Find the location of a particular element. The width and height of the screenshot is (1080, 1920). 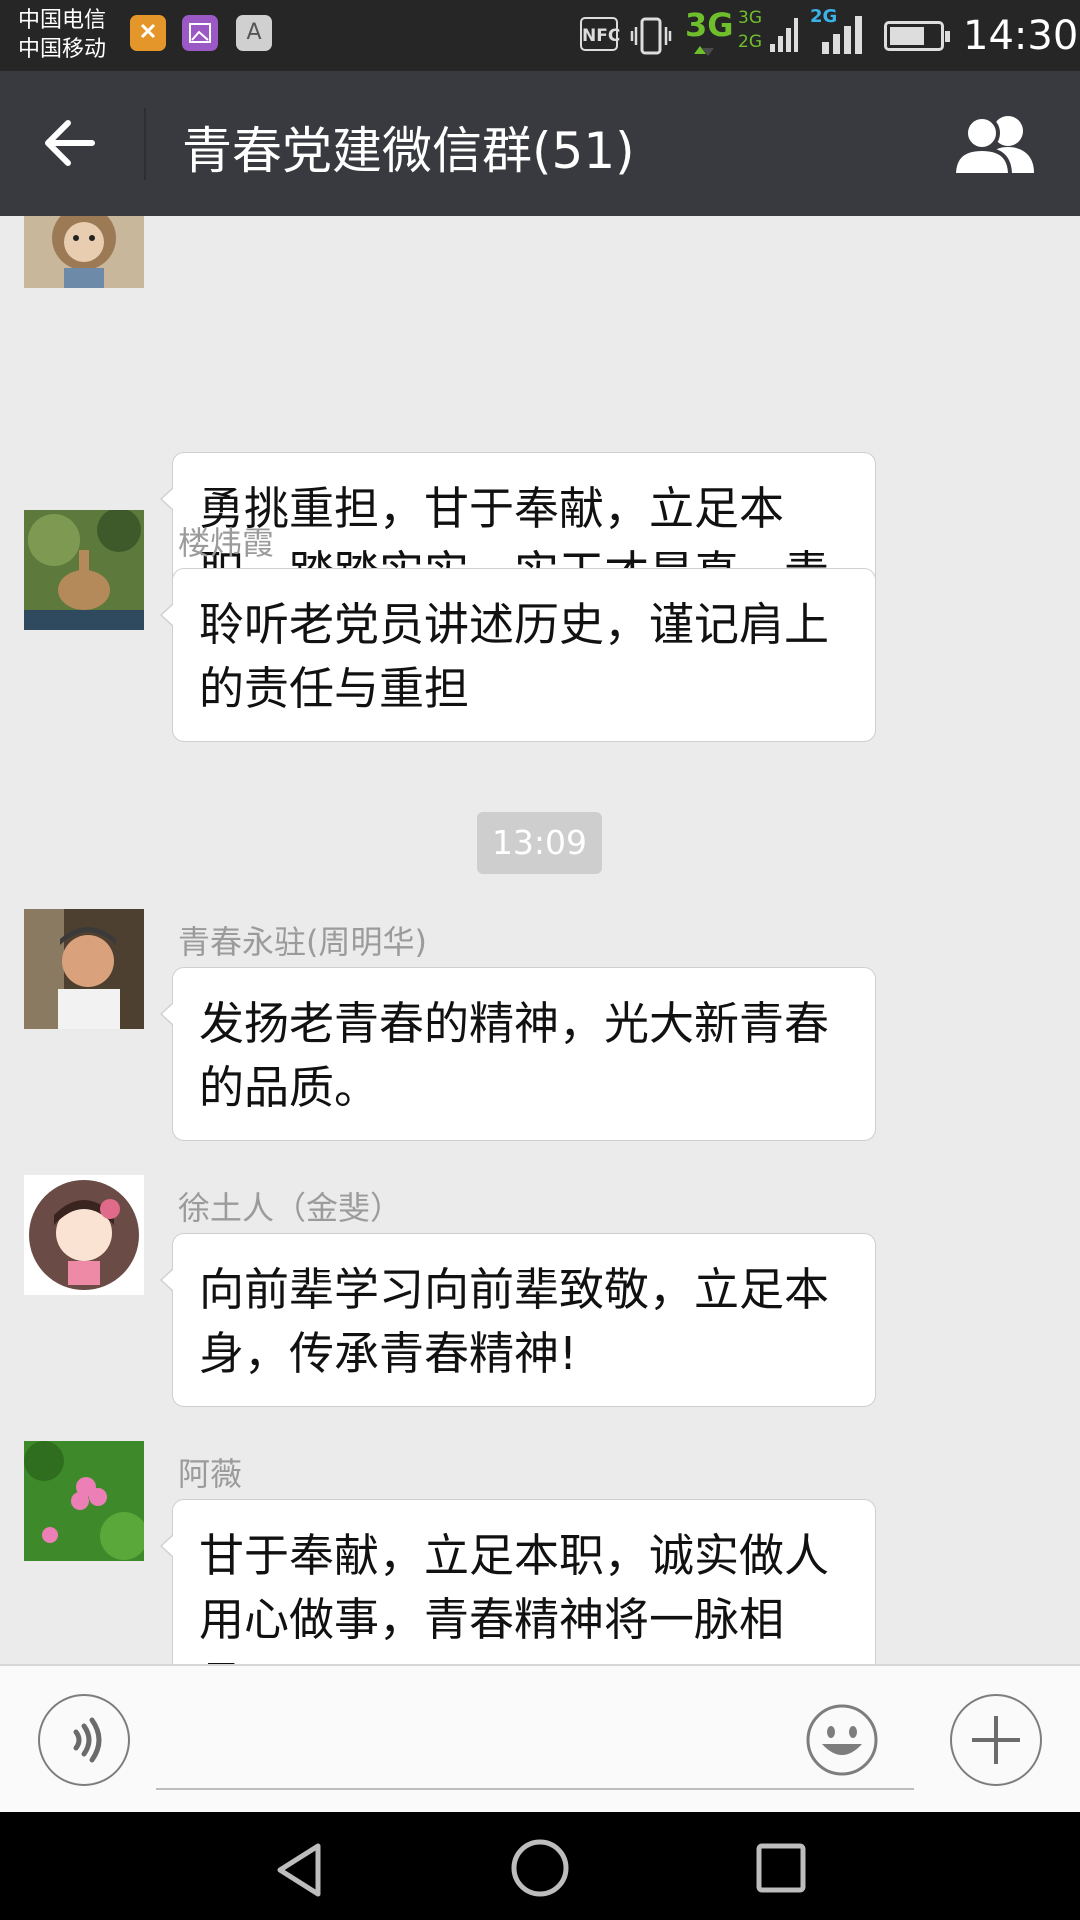

message-bubble: 发扬老青春的精神，光大新青春的品质。 is located at coordinates (518, 1054).